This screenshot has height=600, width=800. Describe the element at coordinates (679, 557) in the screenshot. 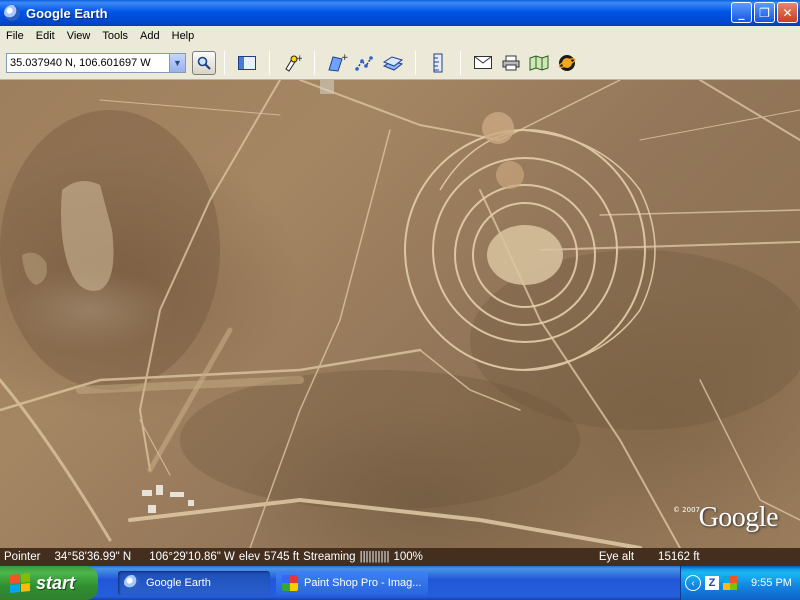

I see `eye-altitude-value: 15162 ft` at that location.